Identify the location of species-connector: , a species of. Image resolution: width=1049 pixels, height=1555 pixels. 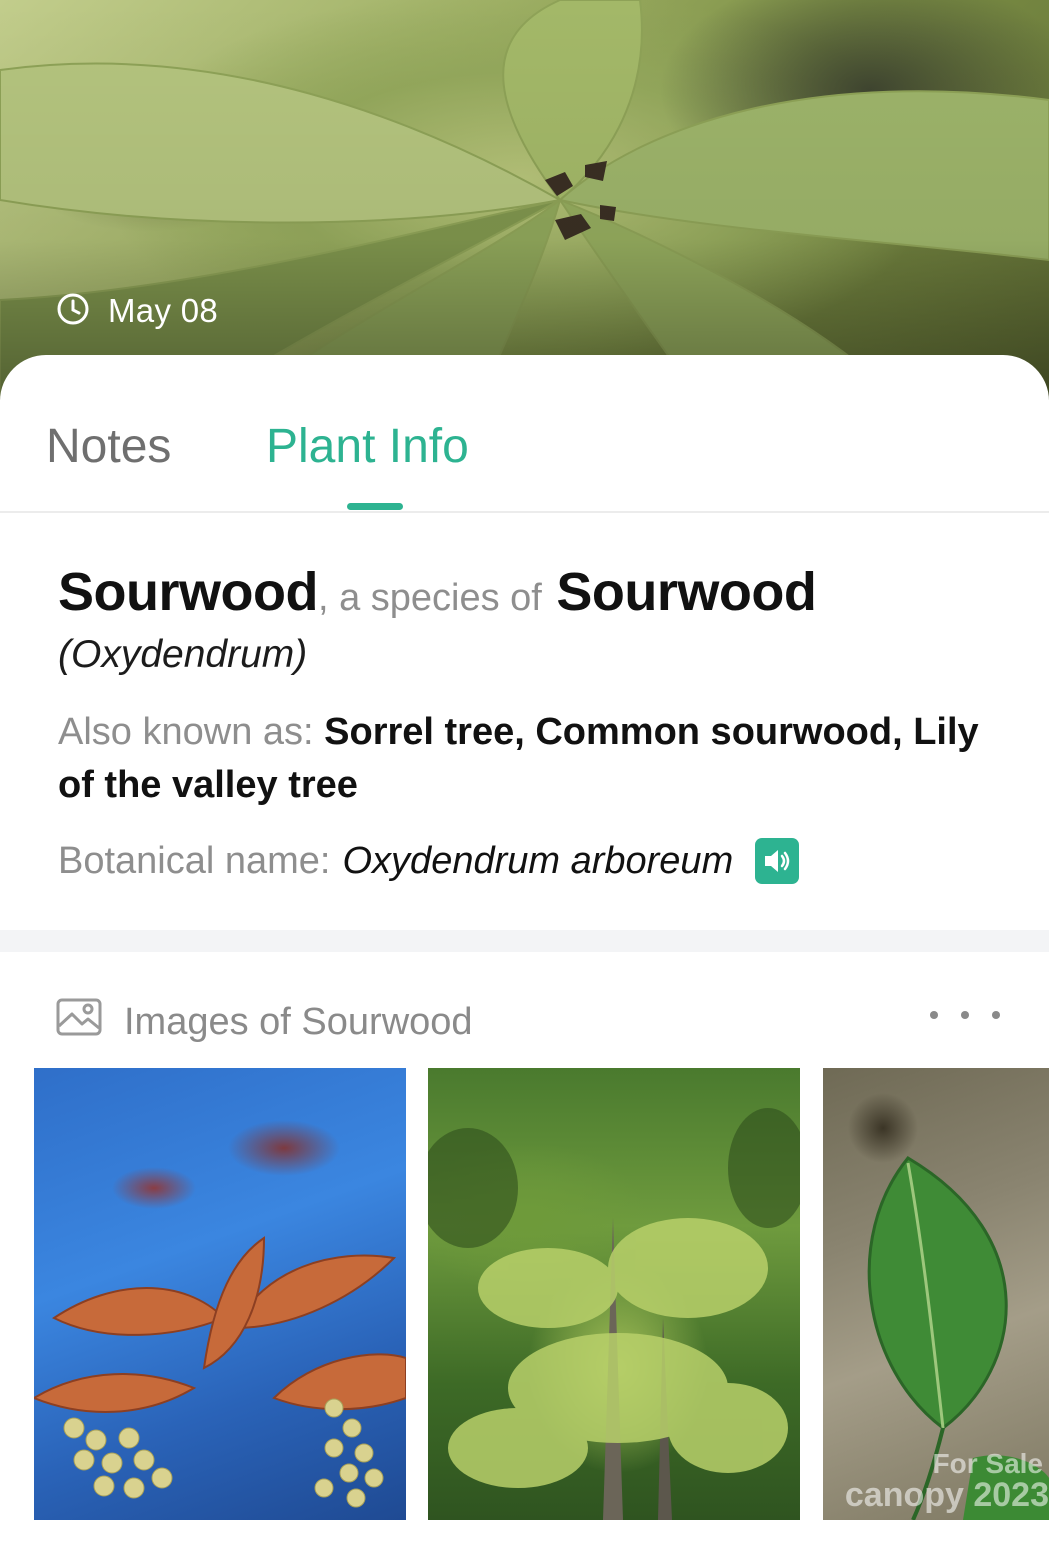
(429, 598).